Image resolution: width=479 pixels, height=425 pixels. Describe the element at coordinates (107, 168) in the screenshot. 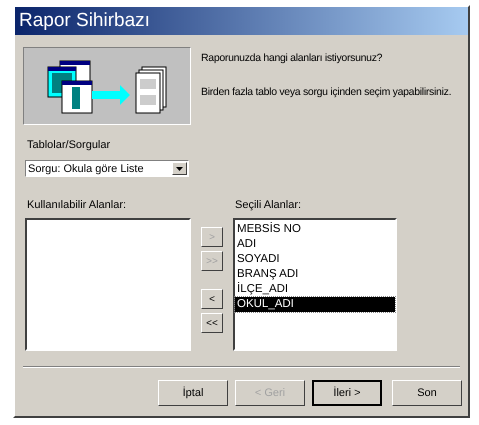

I see `source-dropdown: Sorgu: Okula göre Liste` at that location.